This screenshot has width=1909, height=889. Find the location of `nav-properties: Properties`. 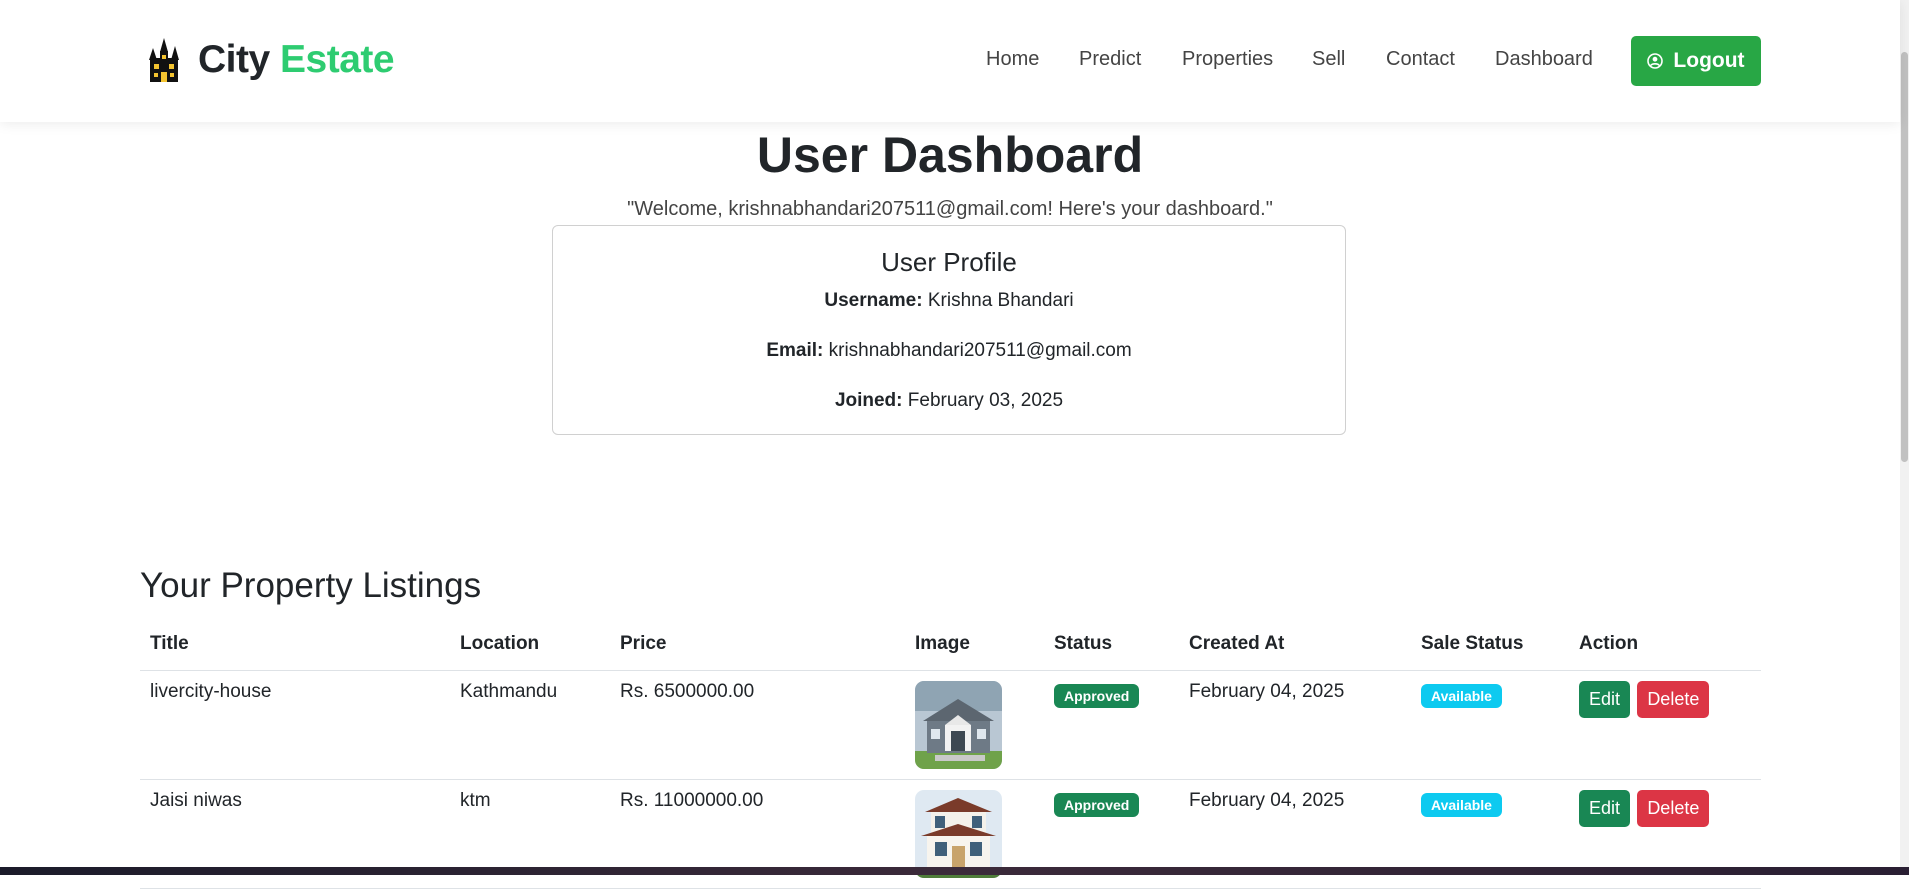

nav-properties: Properties is located at coordinates (1227, 59).